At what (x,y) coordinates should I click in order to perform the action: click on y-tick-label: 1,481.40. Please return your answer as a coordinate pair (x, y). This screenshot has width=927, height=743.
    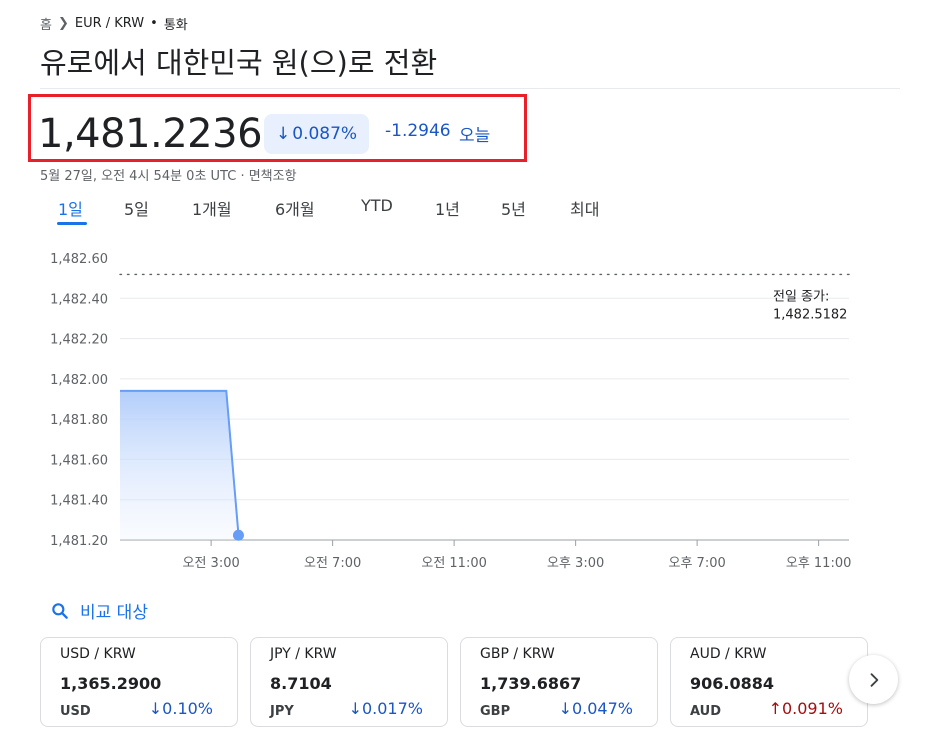
    Looking at the image, I should click on (79, 501).